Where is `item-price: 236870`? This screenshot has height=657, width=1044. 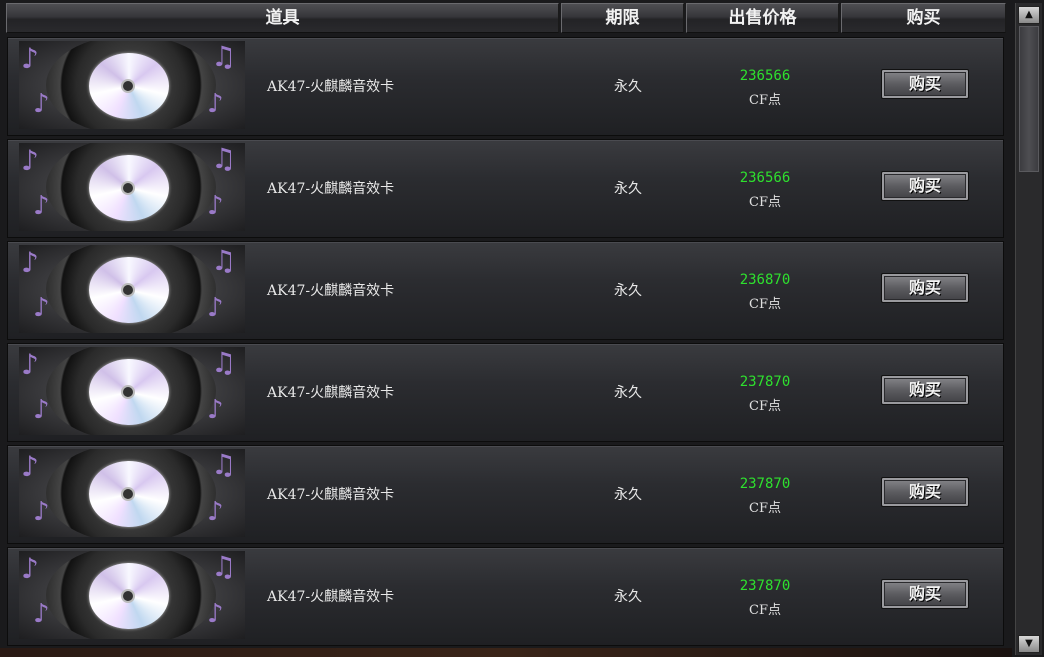 item-price: 236870 is located at coordinates (765, 280).